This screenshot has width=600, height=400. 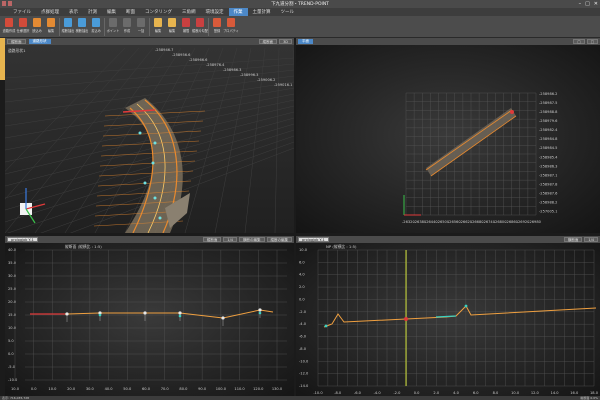 I want to click on menu-item: 作業, so click(x=238, y=12).